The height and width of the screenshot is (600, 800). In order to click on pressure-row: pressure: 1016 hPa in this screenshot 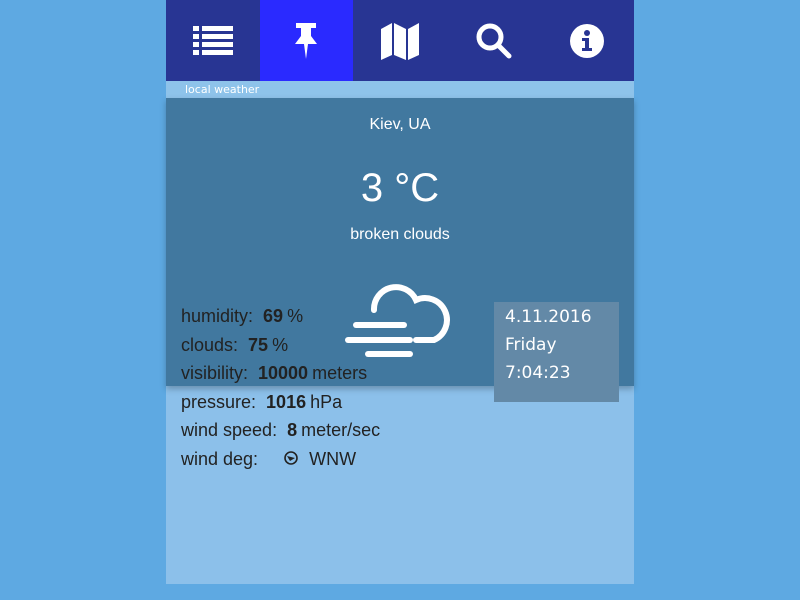, I will do `click(280, 402)`.